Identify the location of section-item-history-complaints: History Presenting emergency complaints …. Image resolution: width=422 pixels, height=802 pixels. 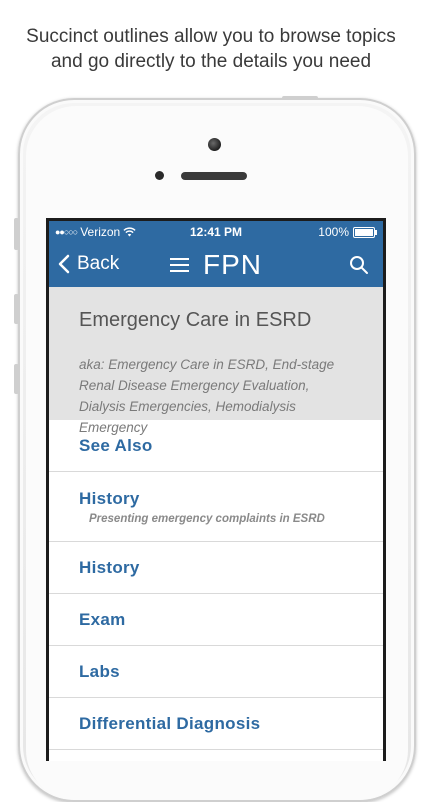
(216, 507).